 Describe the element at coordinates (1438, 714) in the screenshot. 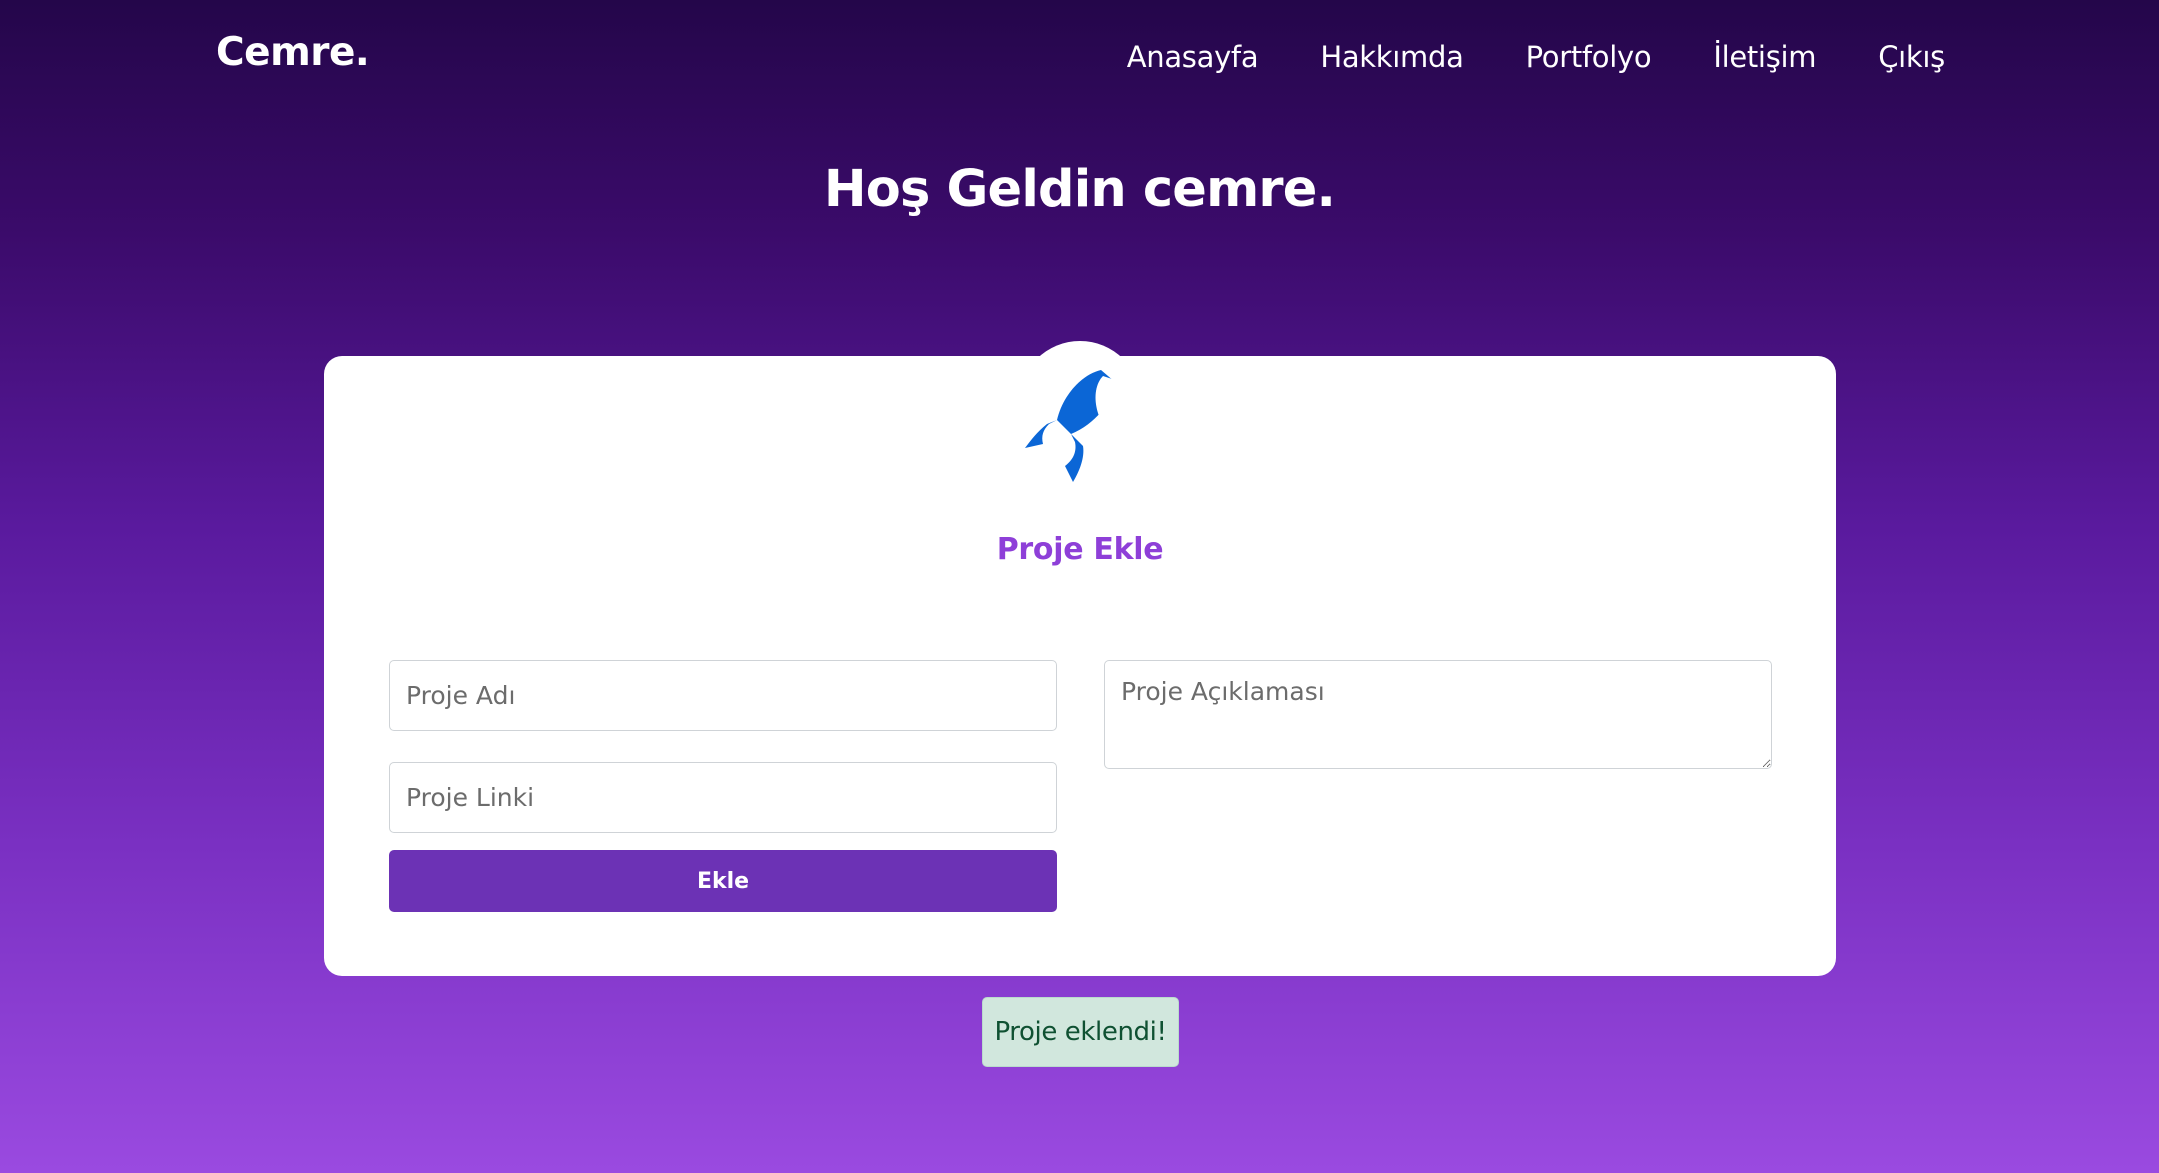

I see `project-description-textarea` at that location.